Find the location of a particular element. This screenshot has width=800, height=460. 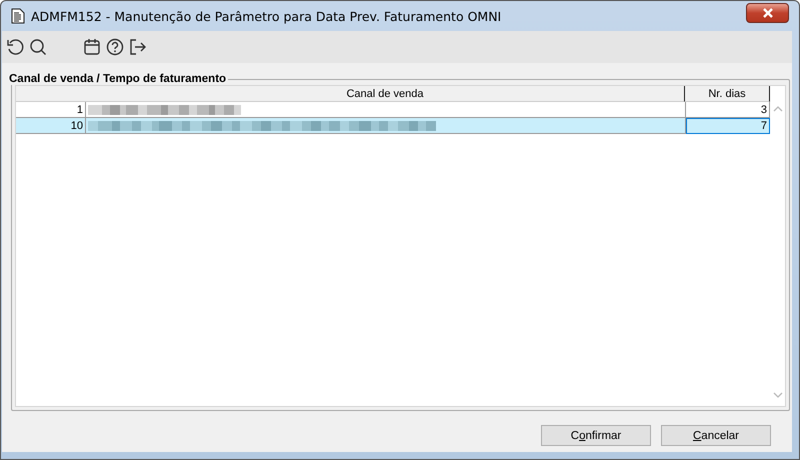

table-cell: 7 is located at coordinates (728, 126).